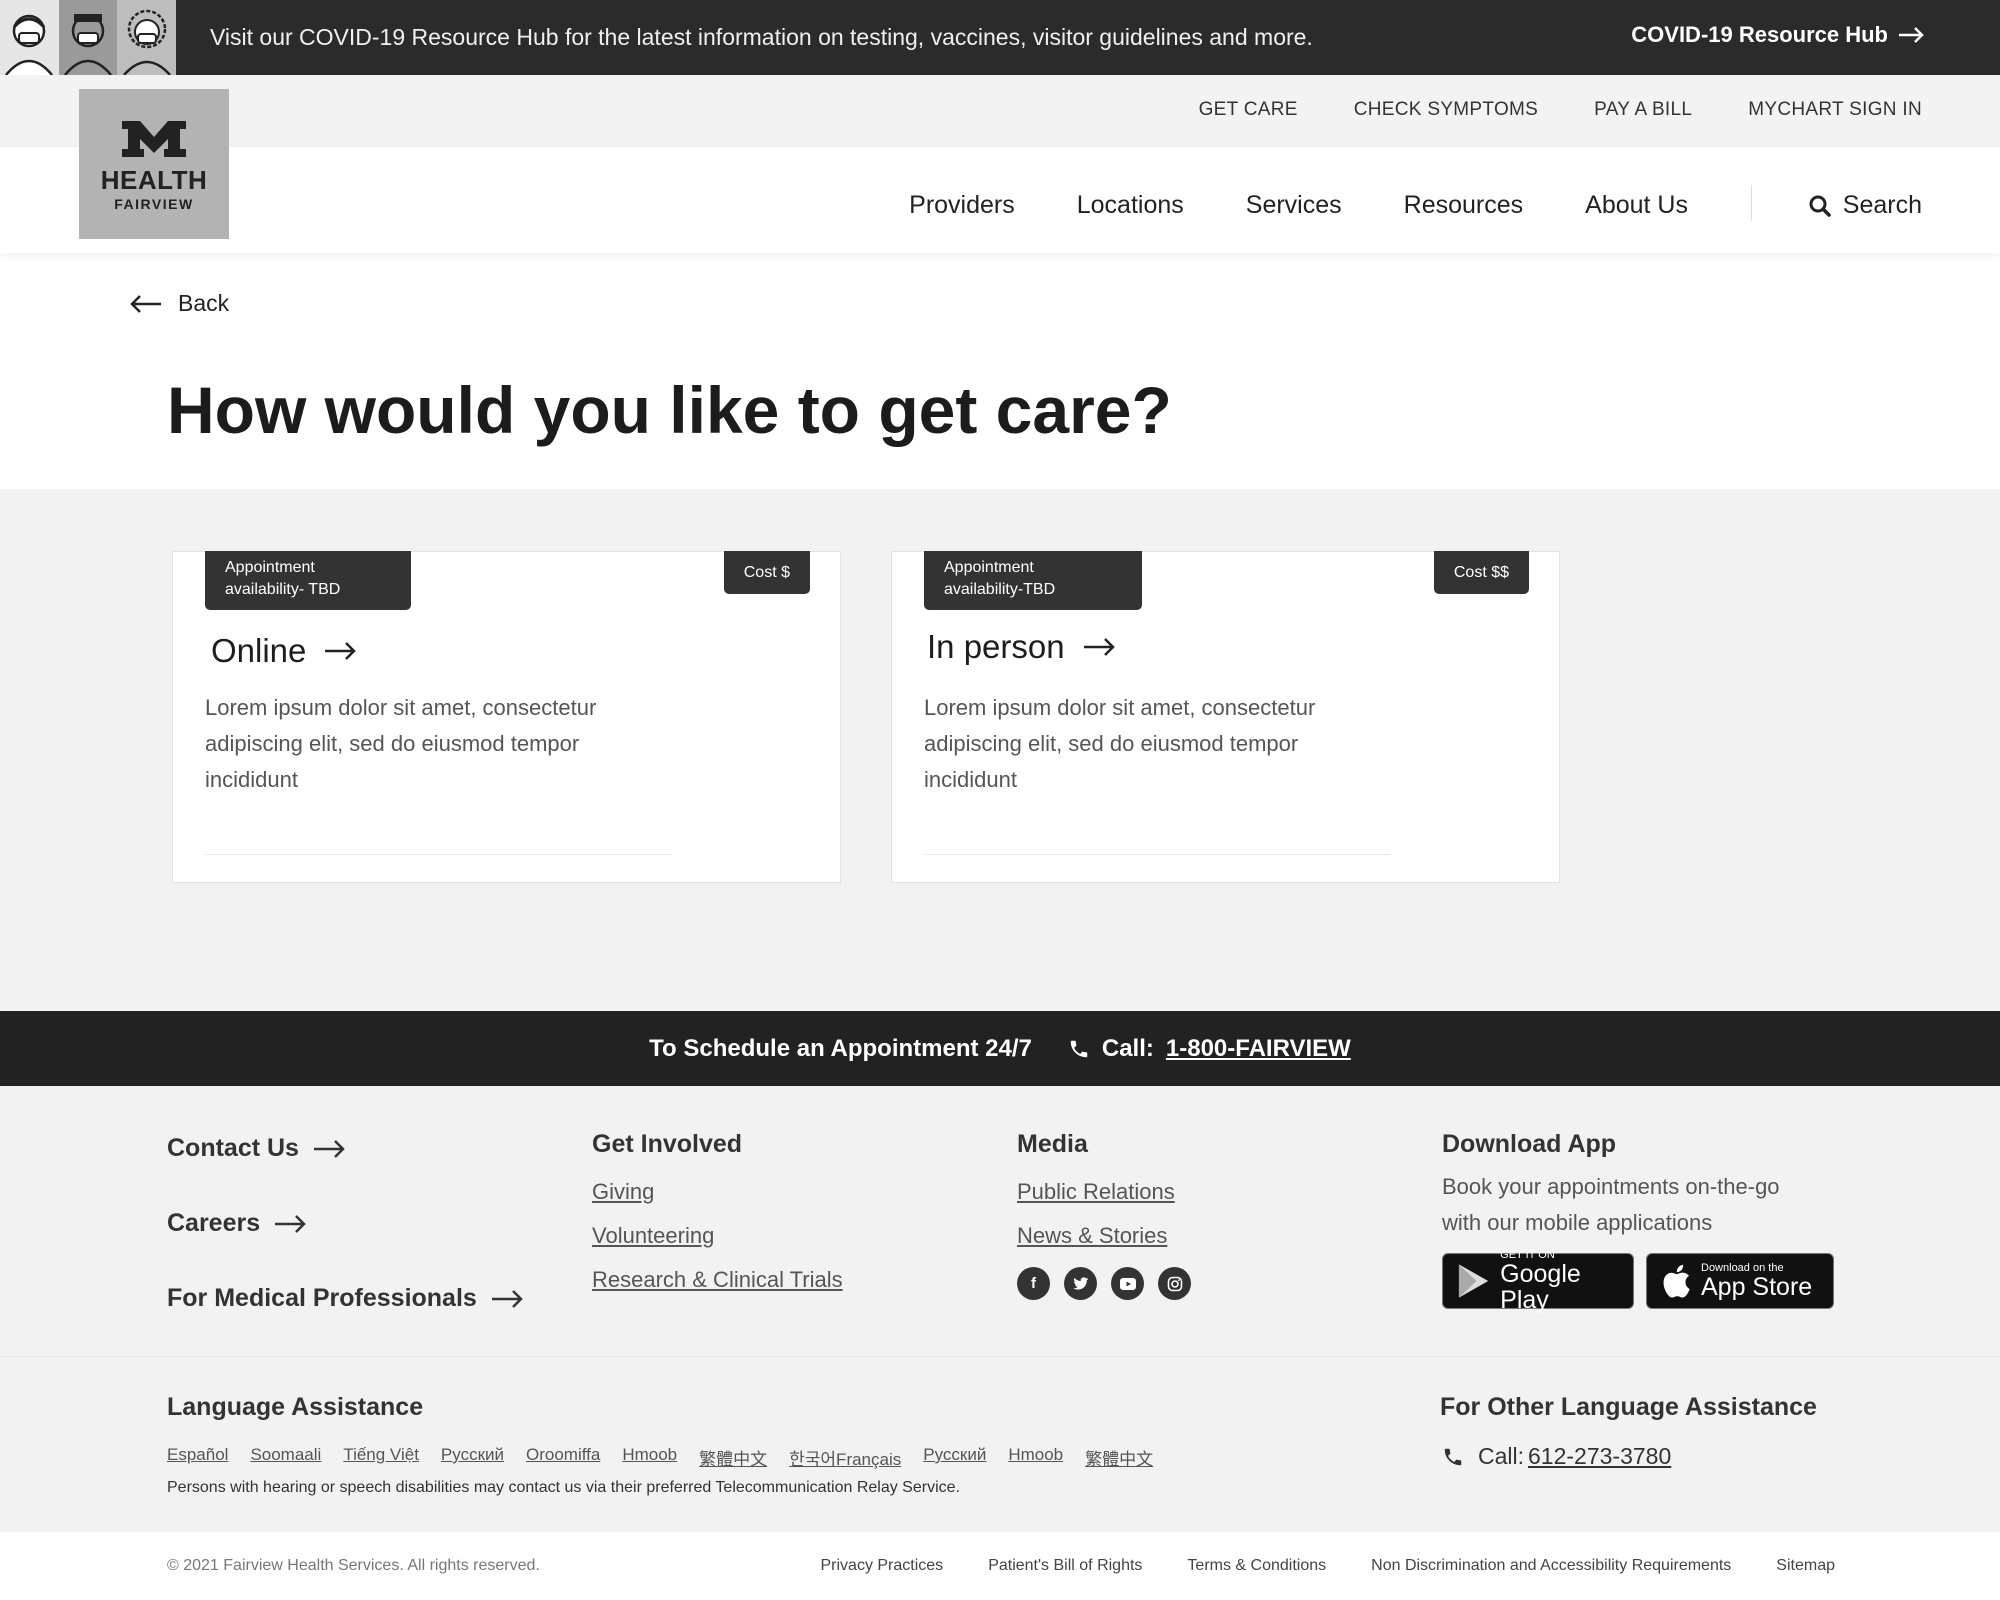  Describe the element at coordinates (204, 303) in the screenshot. I see `back-label: Back` at that location.